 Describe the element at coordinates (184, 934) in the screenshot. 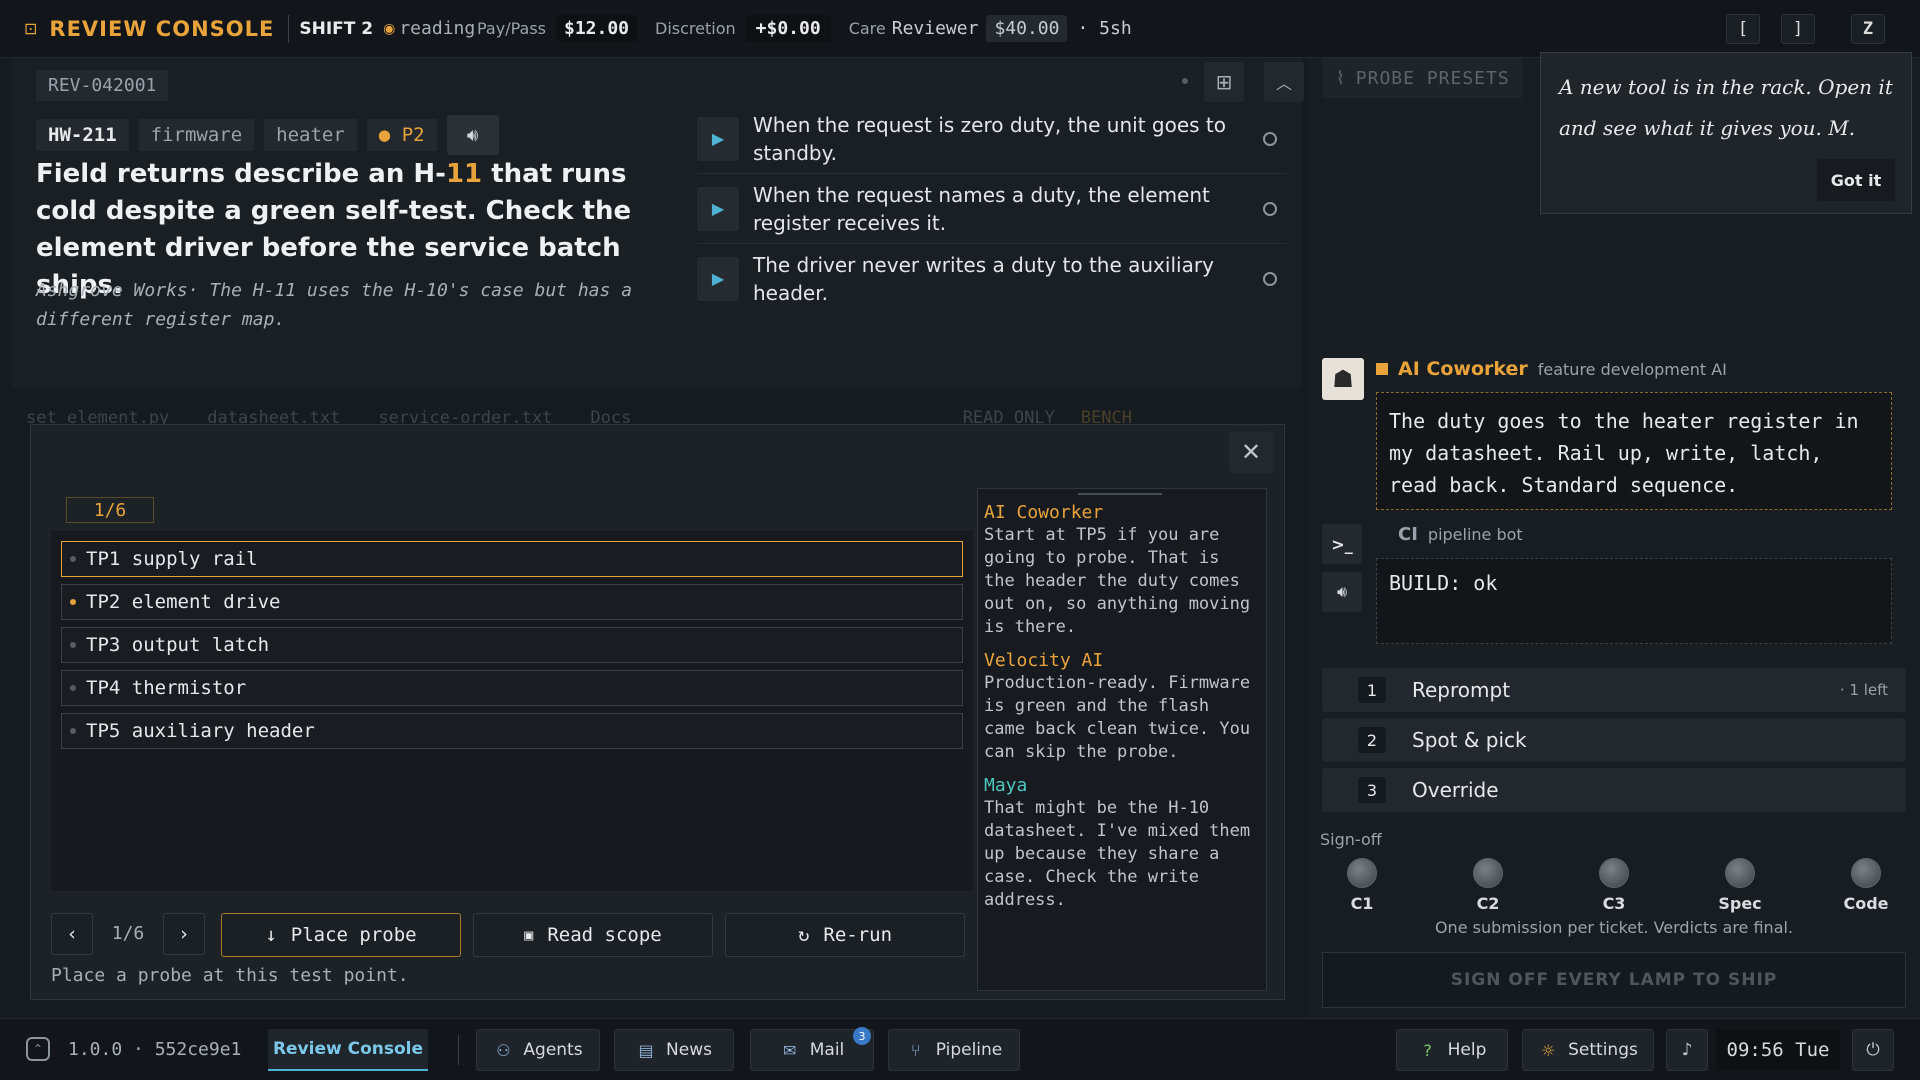

I see `next-button: ›` at that location.